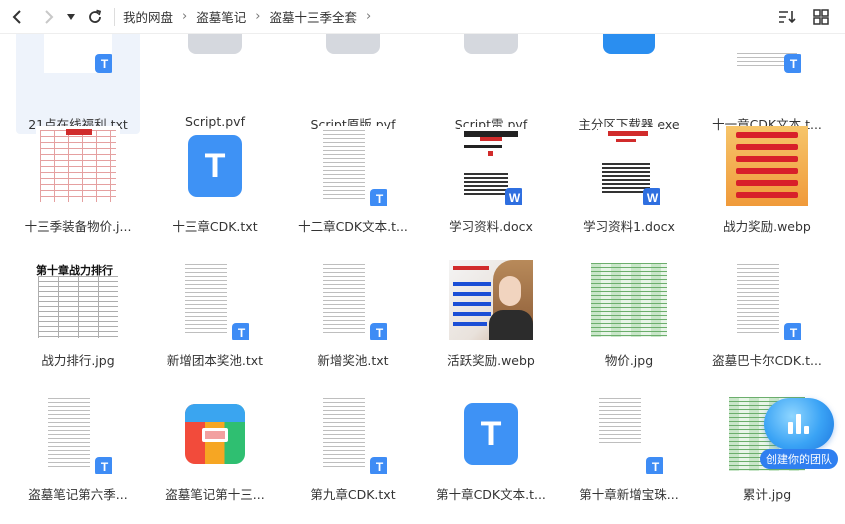 The width and height of the screenshot is (845, 524). I want to click on back-button, so click(17, 17).